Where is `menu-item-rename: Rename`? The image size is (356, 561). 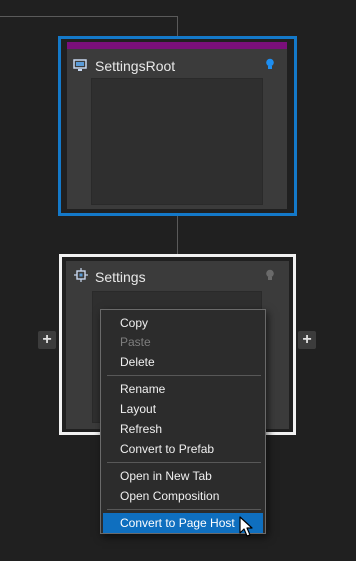
menu-item-rename: Rename is located at coordinates (183, 389).